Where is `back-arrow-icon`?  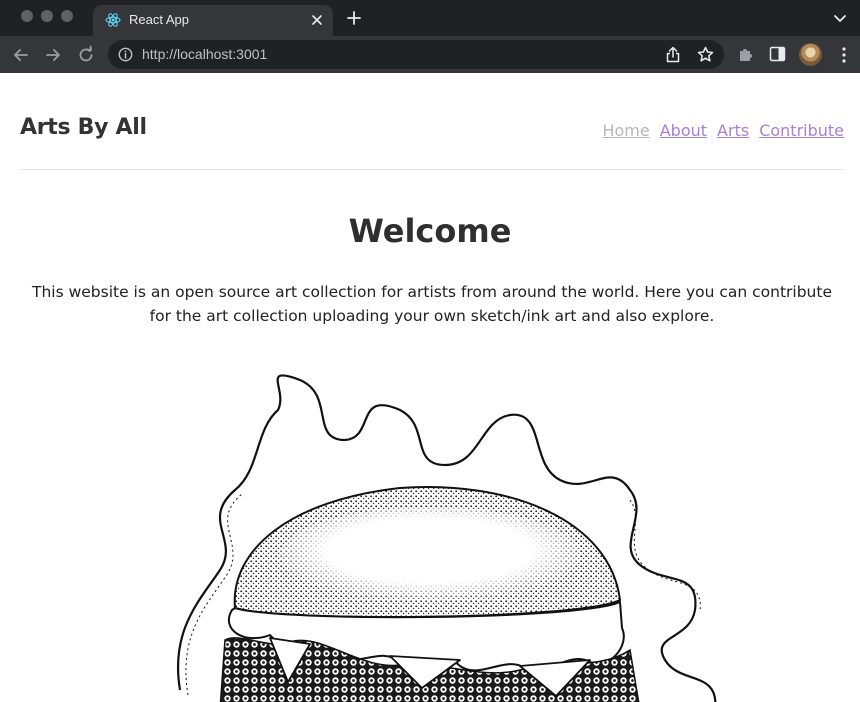 back-arrow-icon is located at coordinates (21, 55).